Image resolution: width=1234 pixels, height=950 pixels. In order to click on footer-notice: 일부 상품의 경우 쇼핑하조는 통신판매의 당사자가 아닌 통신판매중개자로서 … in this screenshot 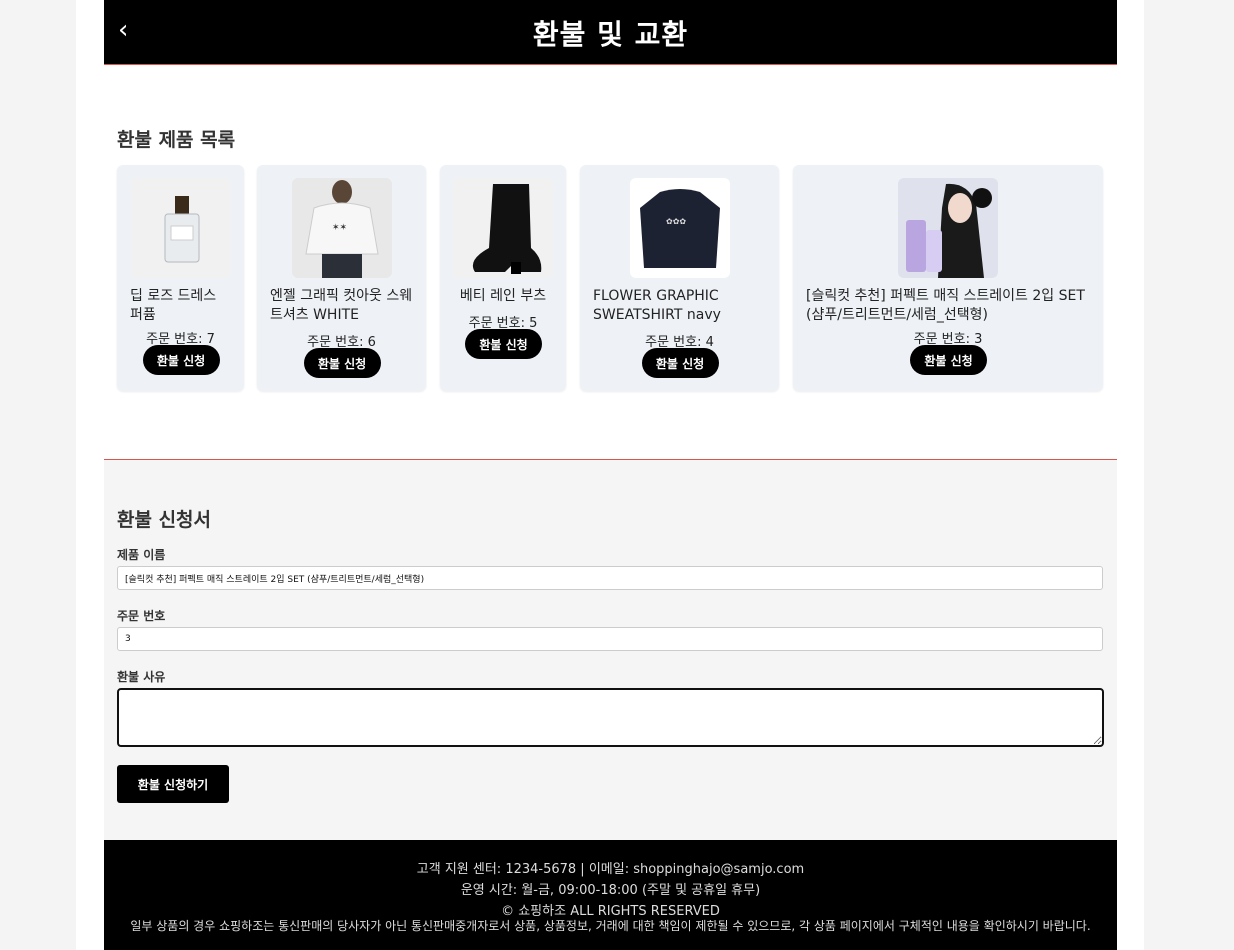, I will do `click(610, 926)`.